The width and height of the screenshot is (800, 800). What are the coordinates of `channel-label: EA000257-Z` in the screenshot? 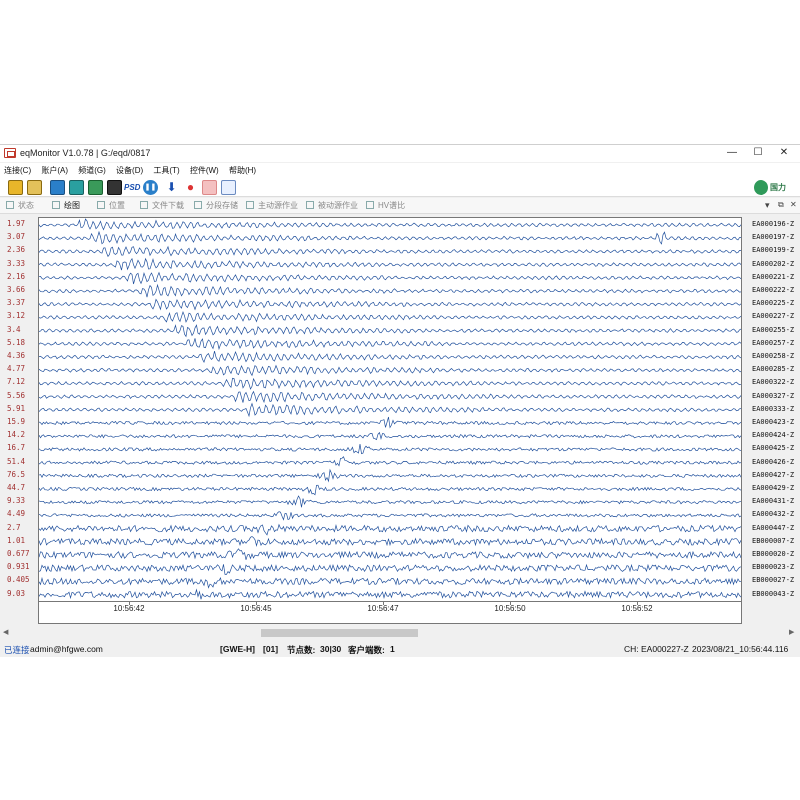 It's located at (773, 343).